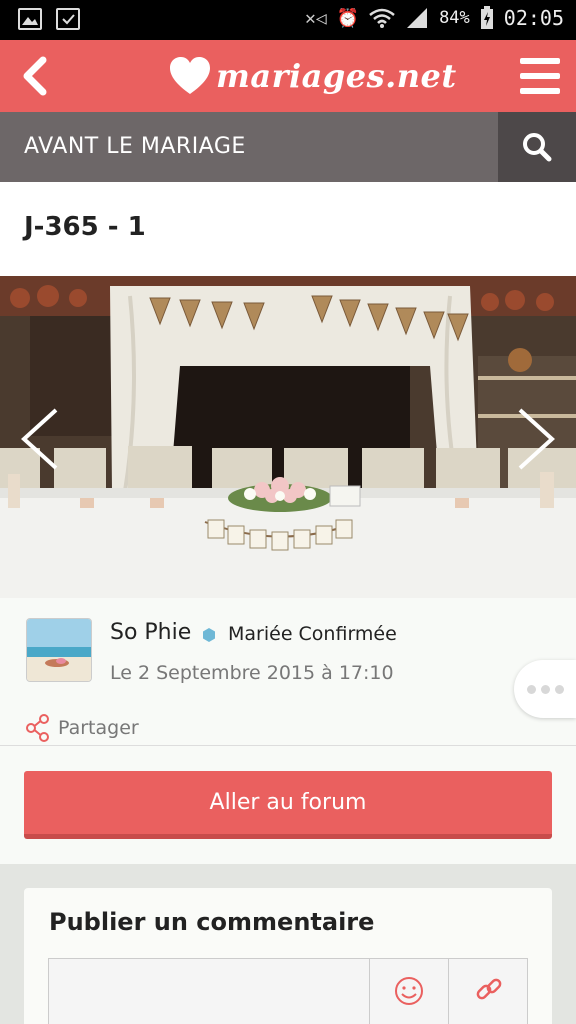 Image resolution: width=576 pixels, height=1024 pixels. I want to click on section-title: AVANT LE MARIAGE, so click(135, 146).